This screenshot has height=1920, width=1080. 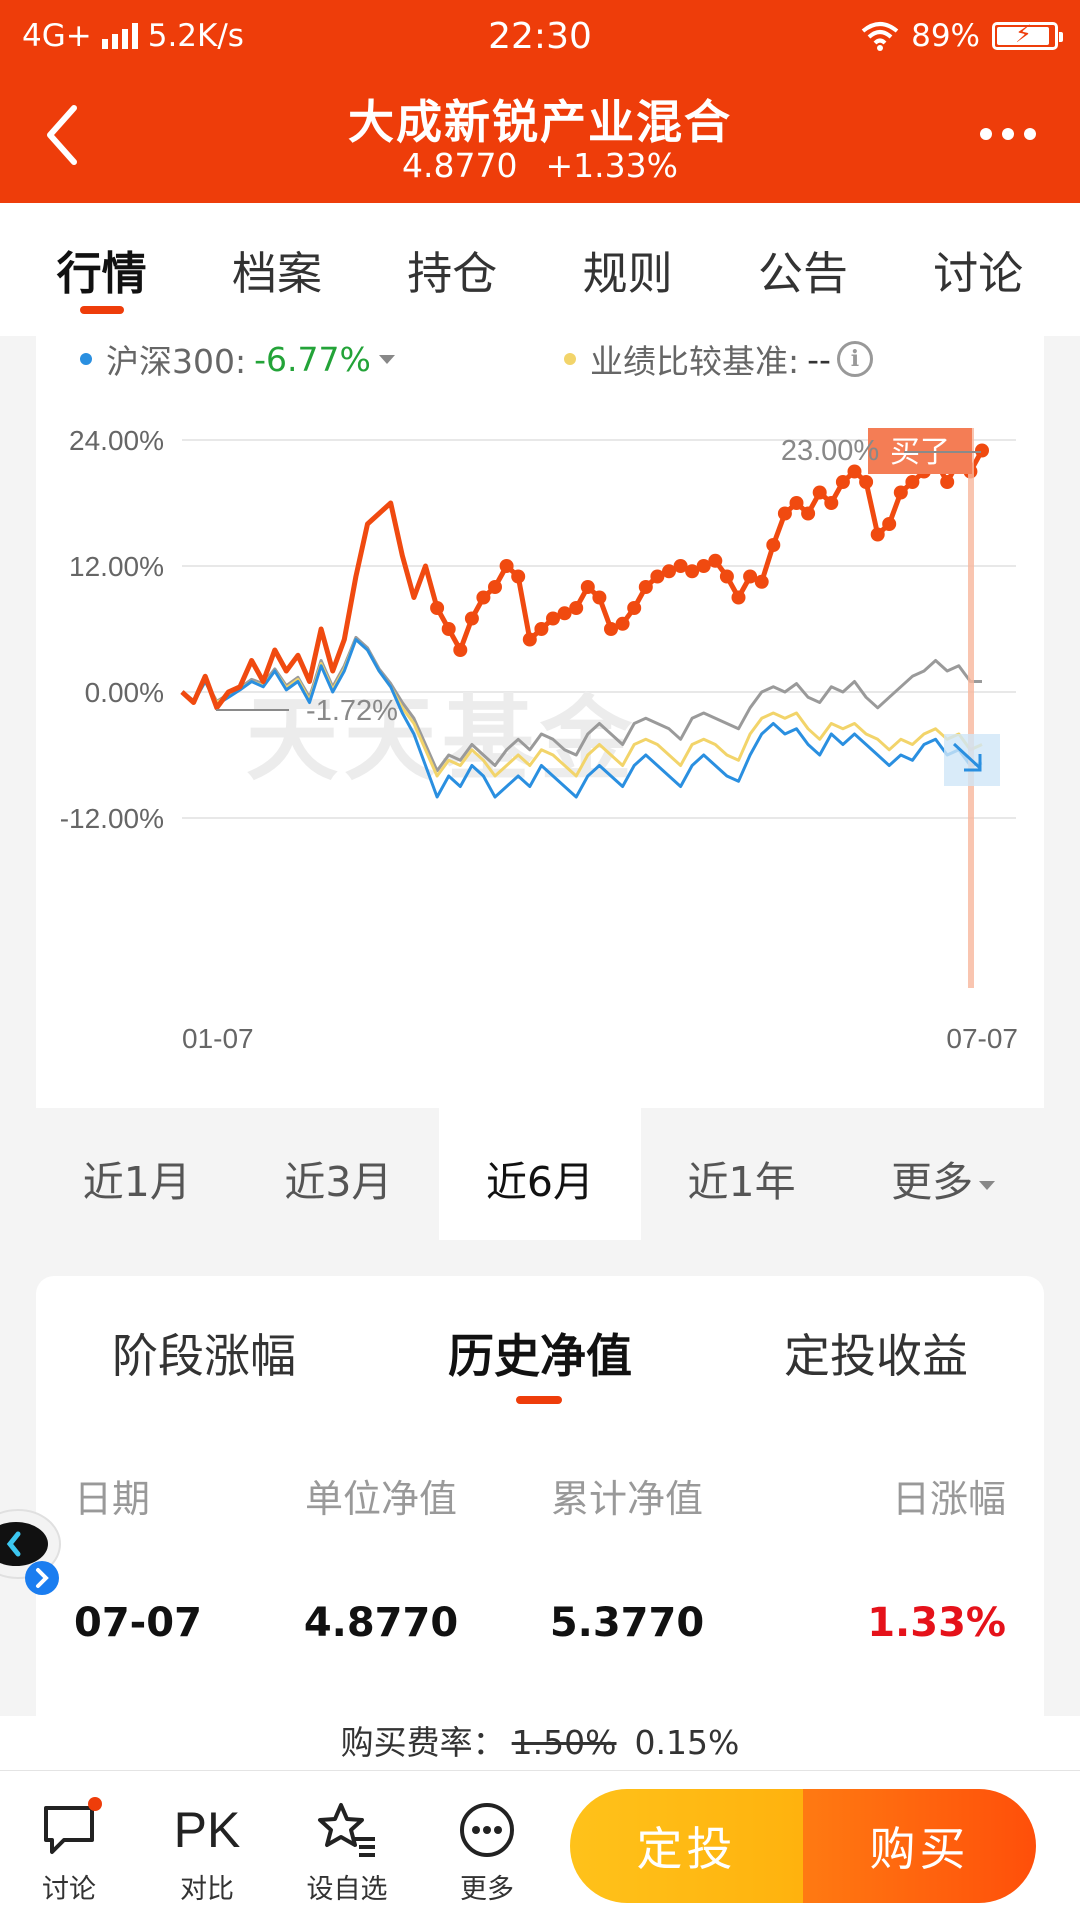 What do you see at coordinates (611, 165) in the screenshot?
I see `fund-change: +1.33%` at bounding box center [611, 165].